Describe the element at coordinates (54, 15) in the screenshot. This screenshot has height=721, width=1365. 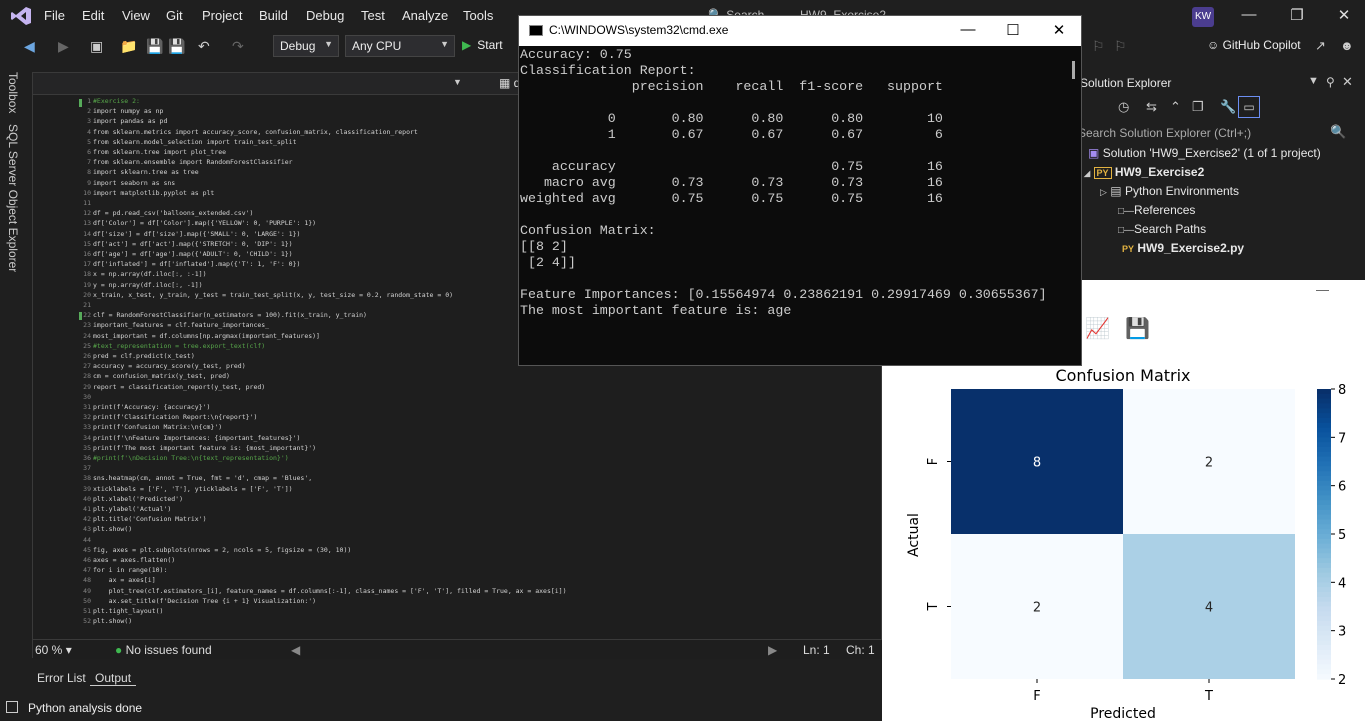
I see `menu-item-file: File` at that location.